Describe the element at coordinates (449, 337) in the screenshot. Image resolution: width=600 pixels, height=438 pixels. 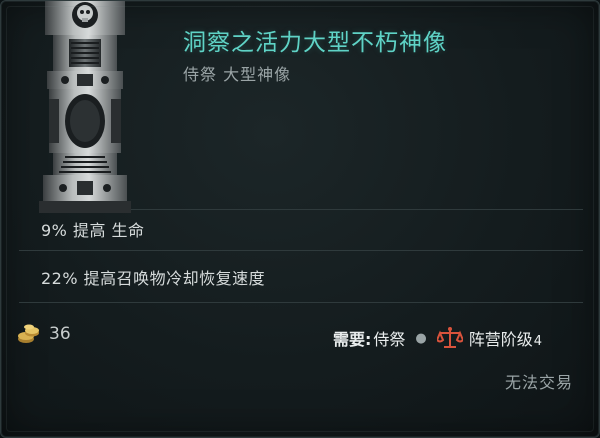
I see `scales-icon` at that location.